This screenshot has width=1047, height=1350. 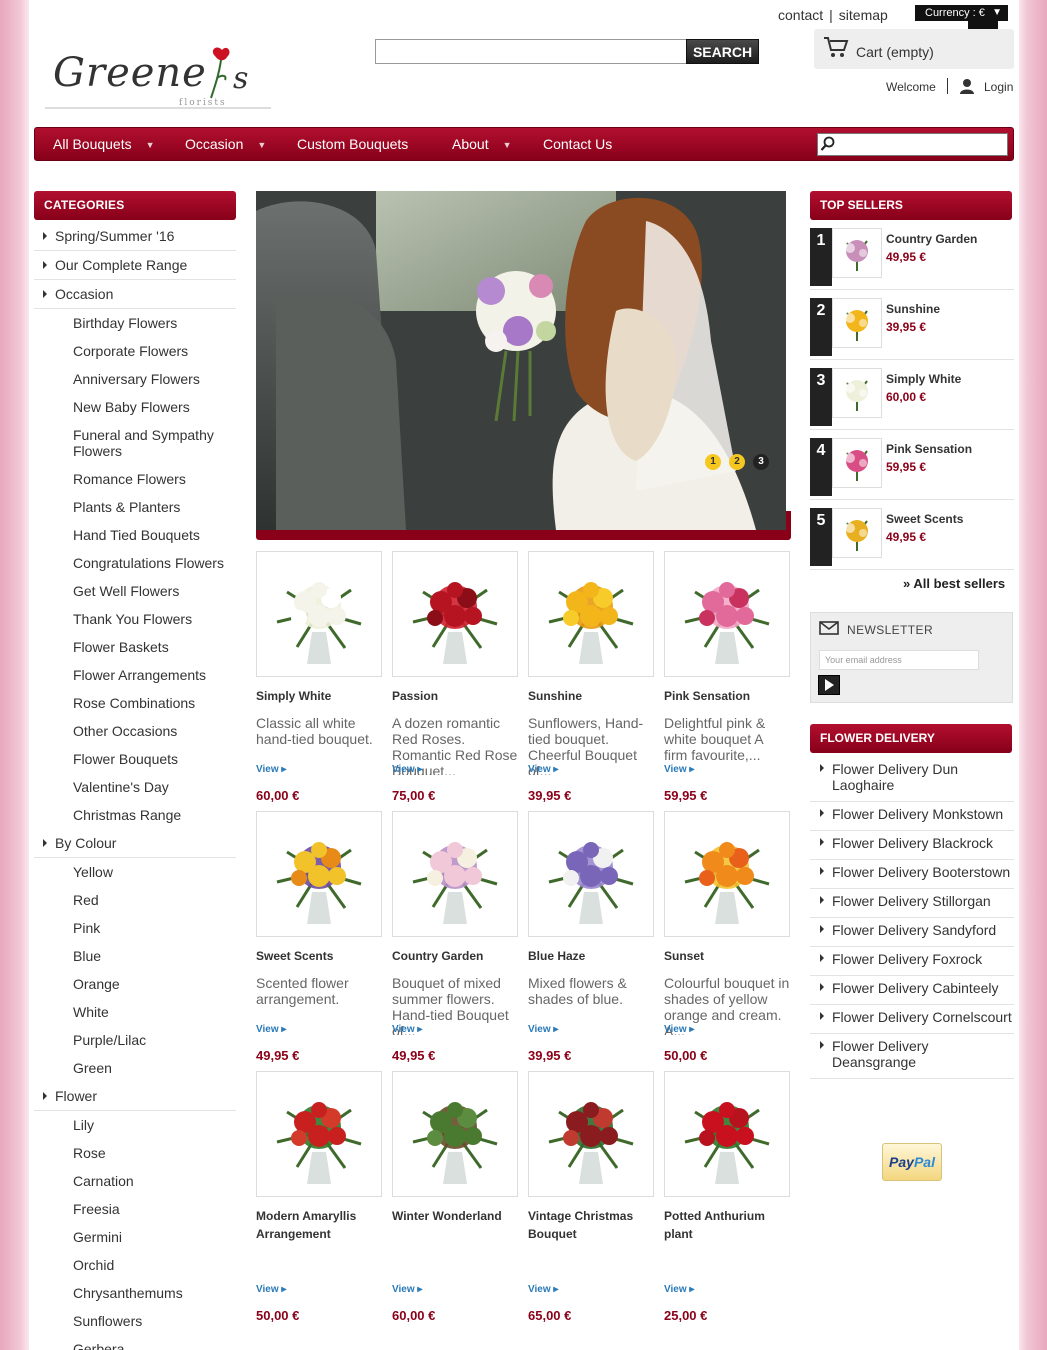 What do you see at coordinates (482, 144) in the screenshot?
I see `nav-about: About ▼` at bounding box center [482, 144].